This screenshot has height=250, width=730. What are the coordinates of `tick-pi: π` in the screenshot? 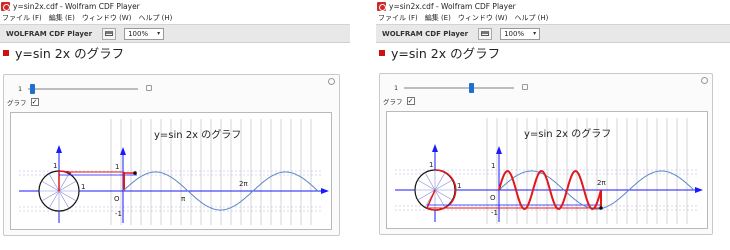 It's located at (183, 199).